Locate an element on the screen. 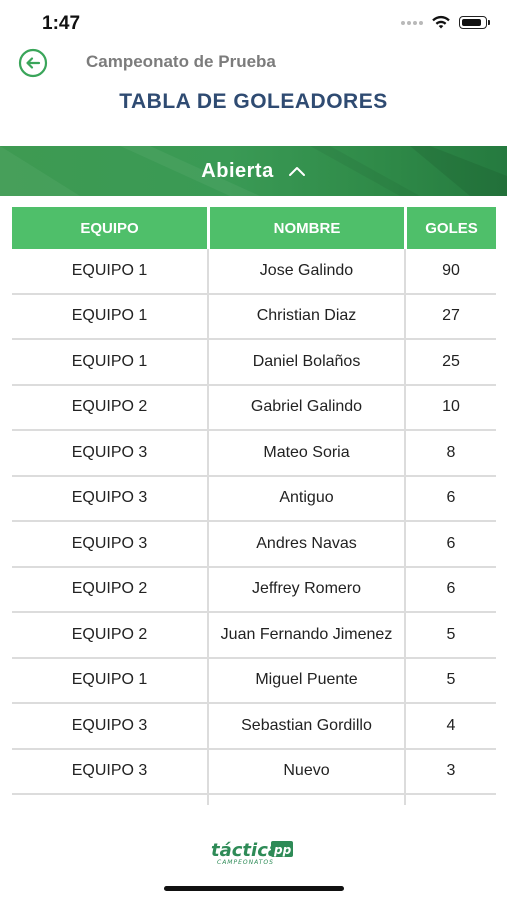  table-row: EQUIPO 2 Gabriel Galindo 10 is located at coordinates (254, 408).